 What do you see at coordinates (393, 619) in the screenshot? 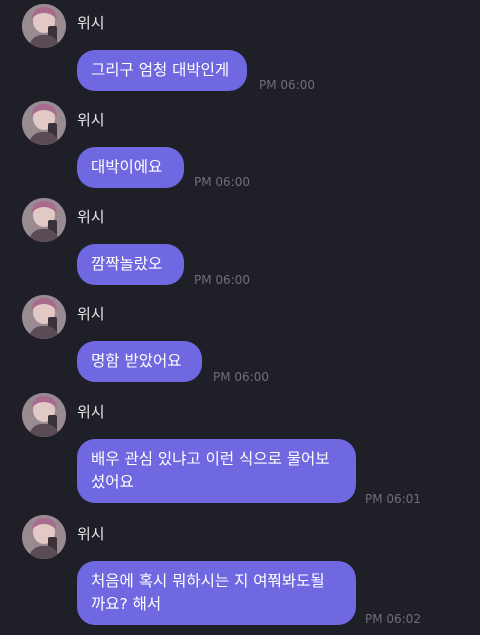
I see `timestamp: PM 06:02` at bounding box center [393, 619].